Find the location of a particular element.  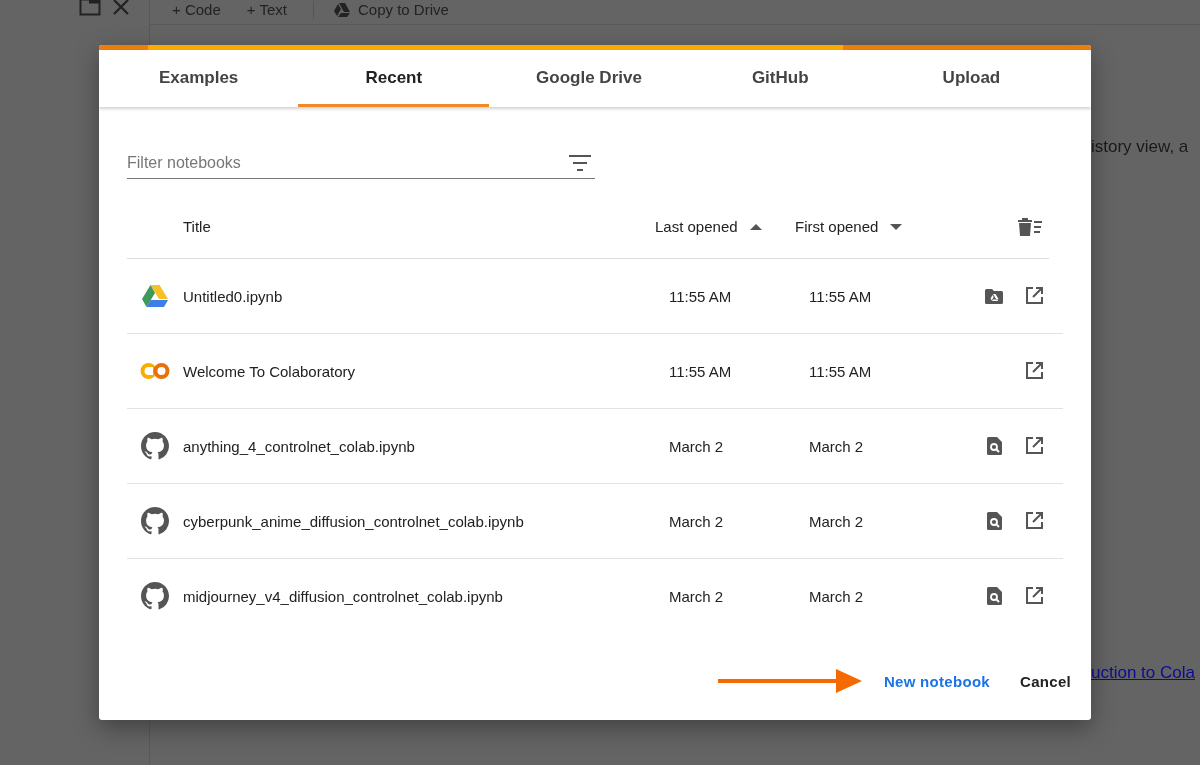

table-row: Untitled0.ipynb 11:55 AM 11:55 AM is located at coordinates (595, 296).